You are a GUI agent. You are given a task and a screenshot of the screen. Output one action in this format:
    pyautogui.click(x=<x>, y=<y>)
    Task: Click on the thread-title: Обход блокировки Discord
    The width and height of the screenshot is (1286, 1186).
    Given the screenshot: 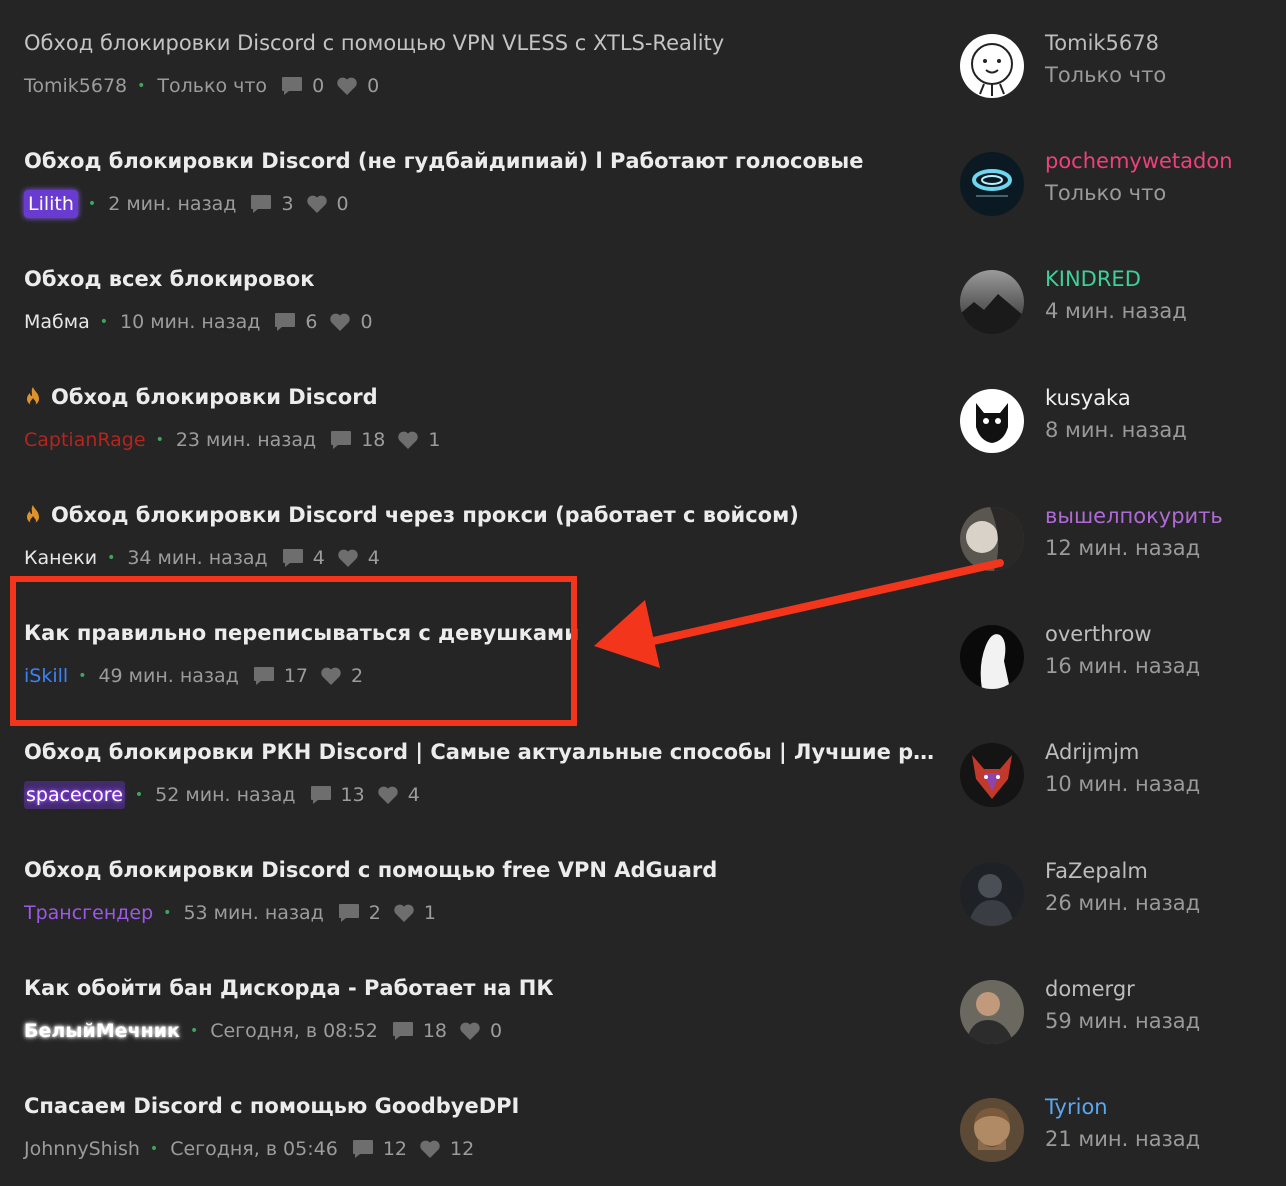 What is the action you would take?
    pyautogui.click(x=480, y=397)
    